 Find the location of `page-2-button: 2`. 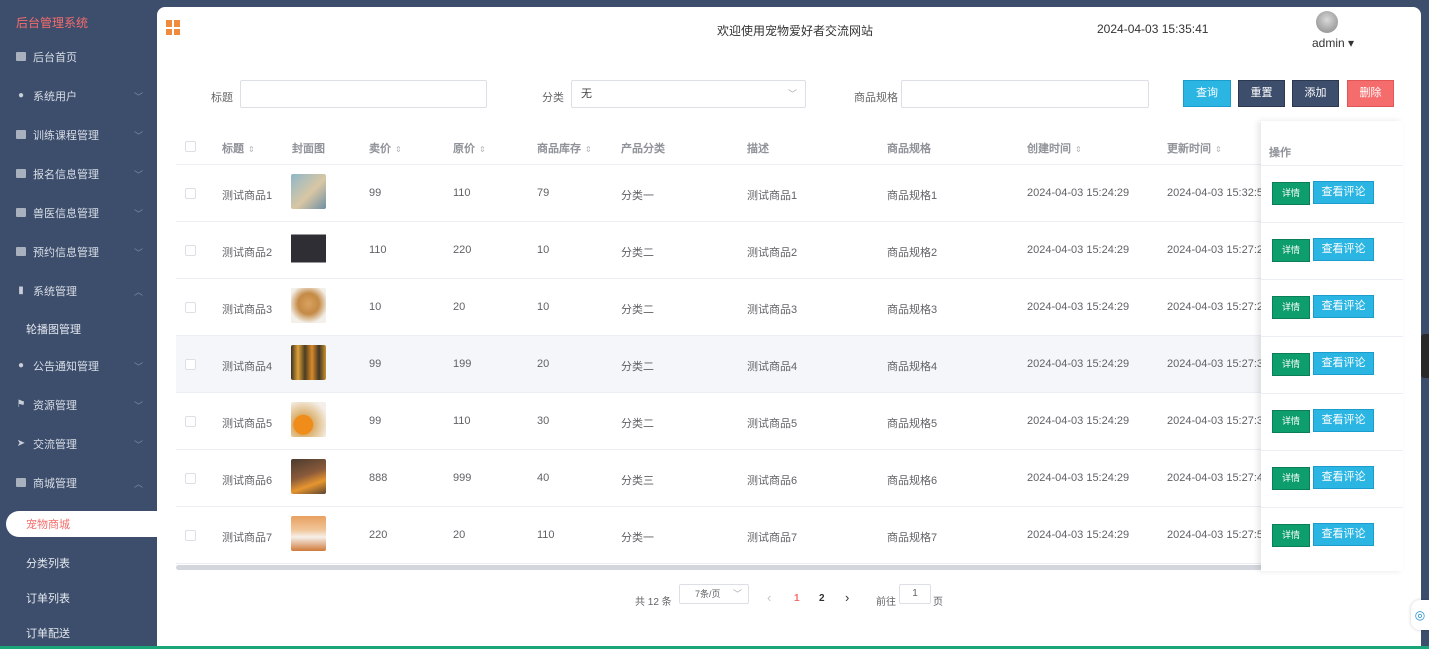

page-2-button: 2 is located at coordinates (822, 598).